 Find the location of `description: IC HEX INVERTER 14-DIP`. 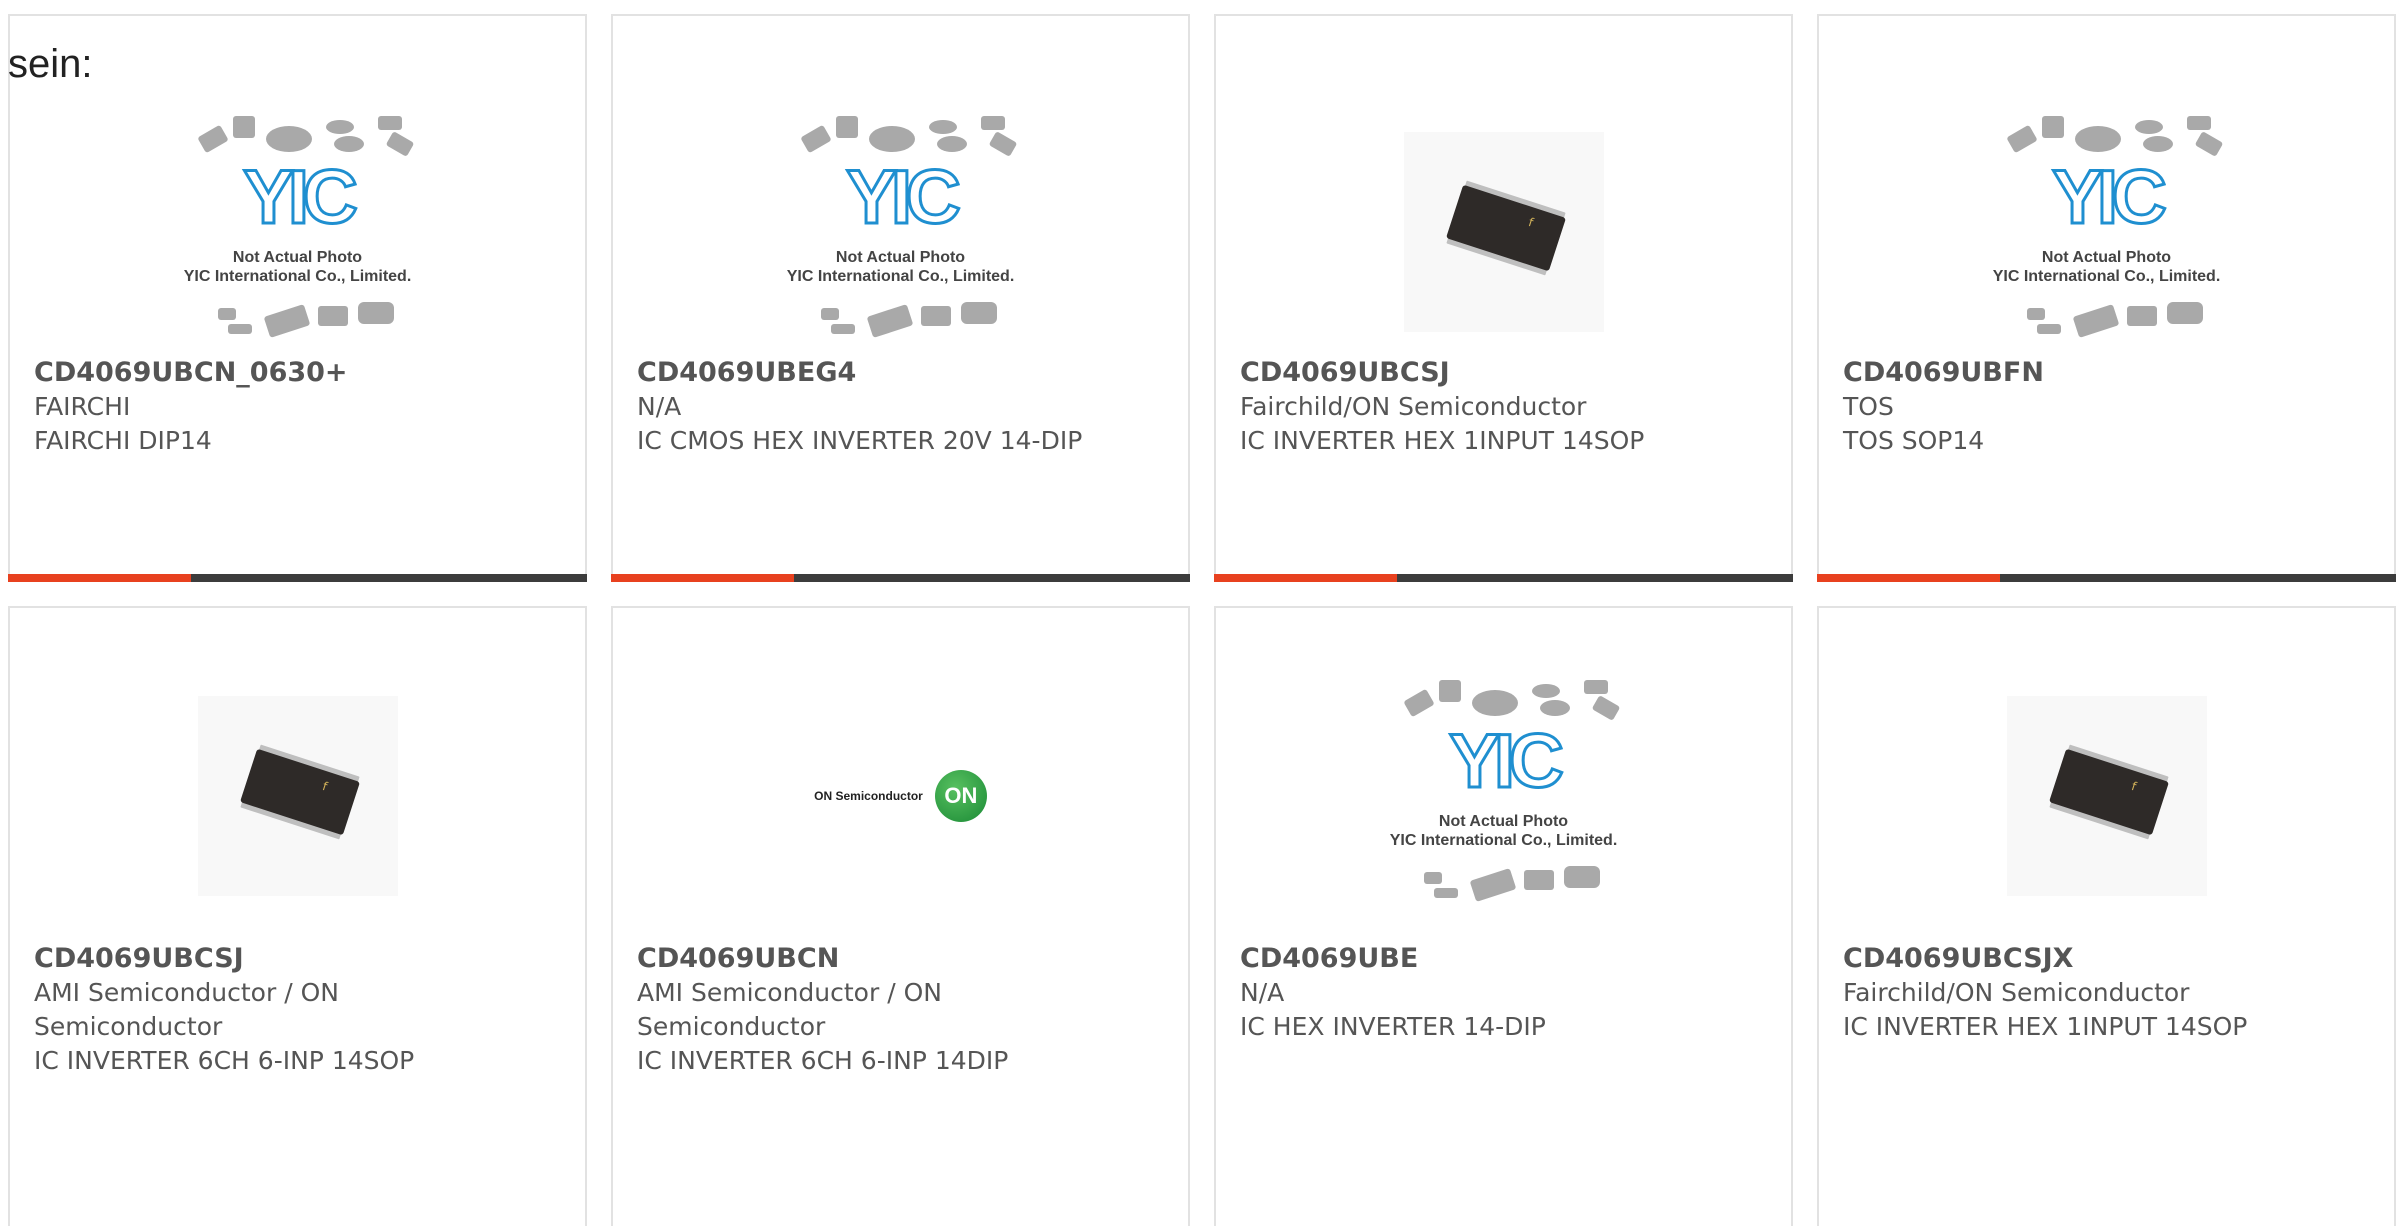

description: IC HEX INVERTER 14-DIP is located at coordinates (1393, 1026).